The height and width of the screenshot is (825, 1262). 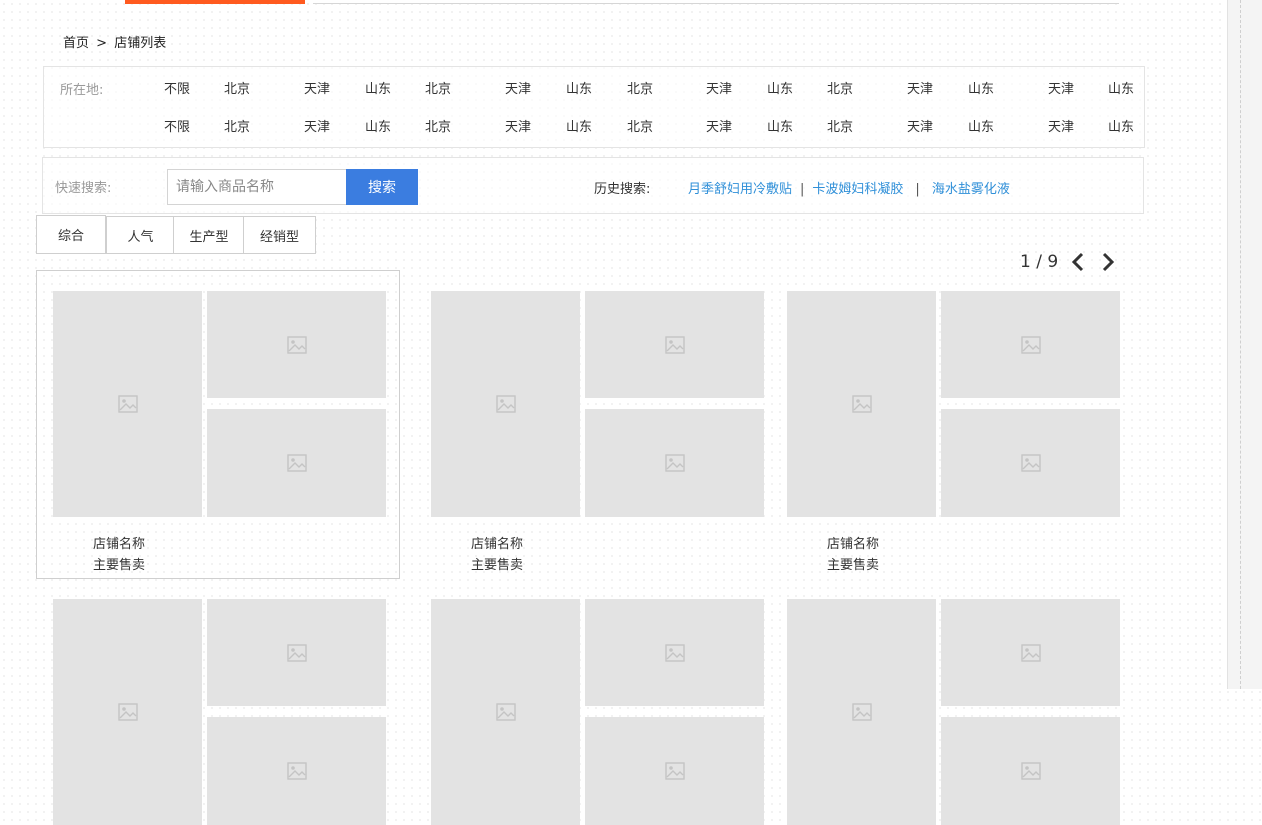 I want to click on history-search-links: 月季舒妇用冷敷贴 | 卡波姆妇科凝胶 | 海水盐雾化液, so click(x=849, y=187).